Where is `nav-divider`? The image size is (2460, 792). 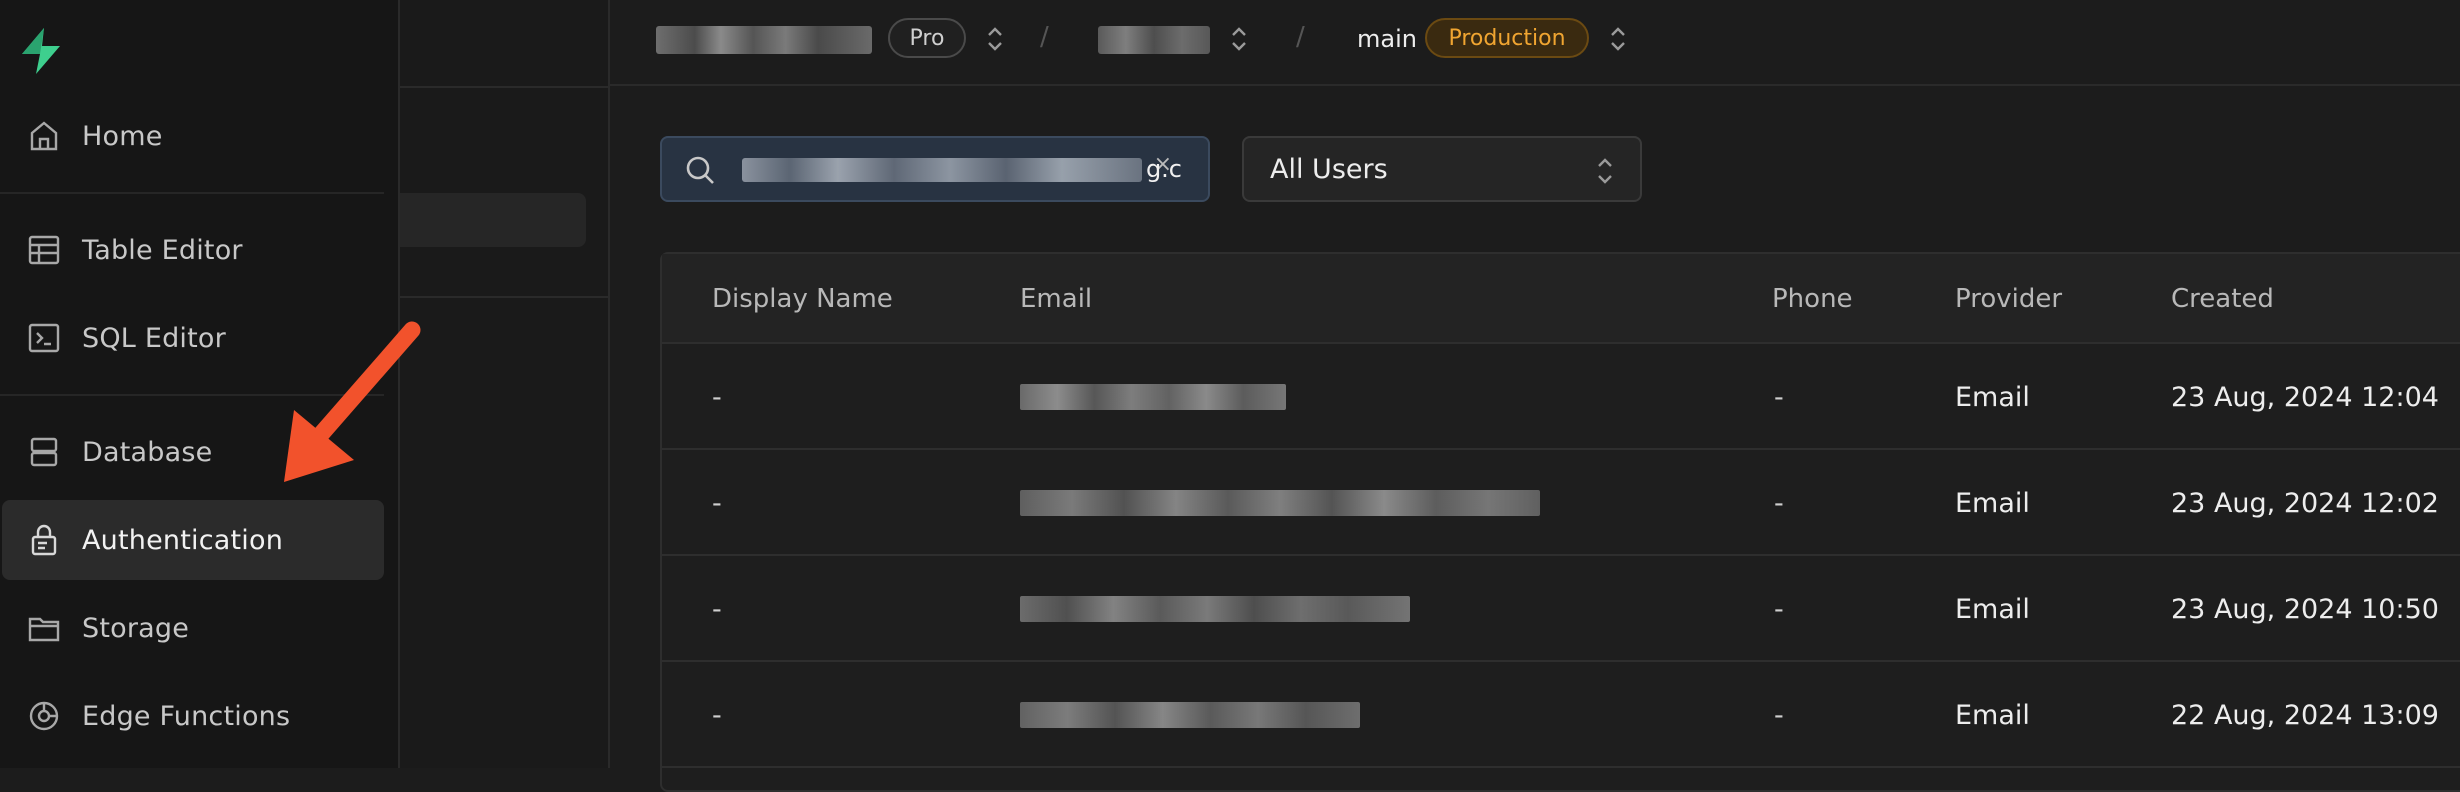 nav-divider is located at coordinates (192, 193).